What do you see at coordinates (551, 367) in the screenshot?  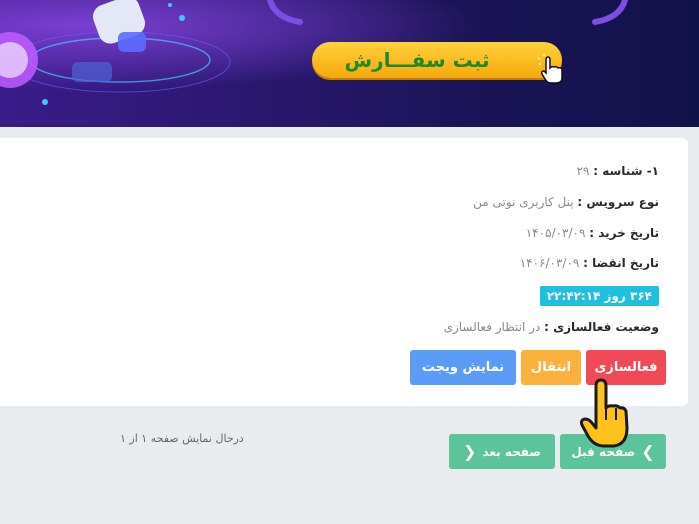 I see `transfer-button: انتقال` at bounding box center [551, 367].